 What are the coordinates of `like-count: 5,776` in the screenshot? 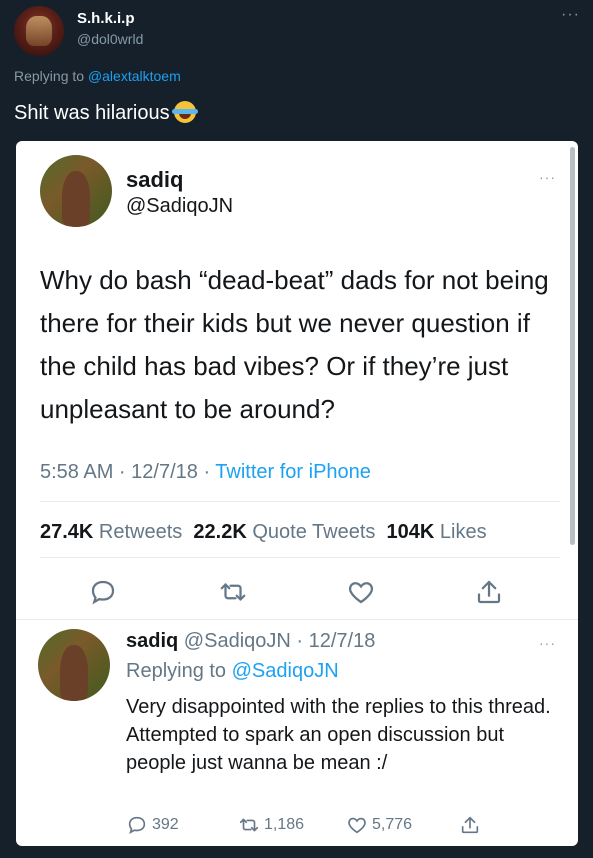 It's located at (392, 824).